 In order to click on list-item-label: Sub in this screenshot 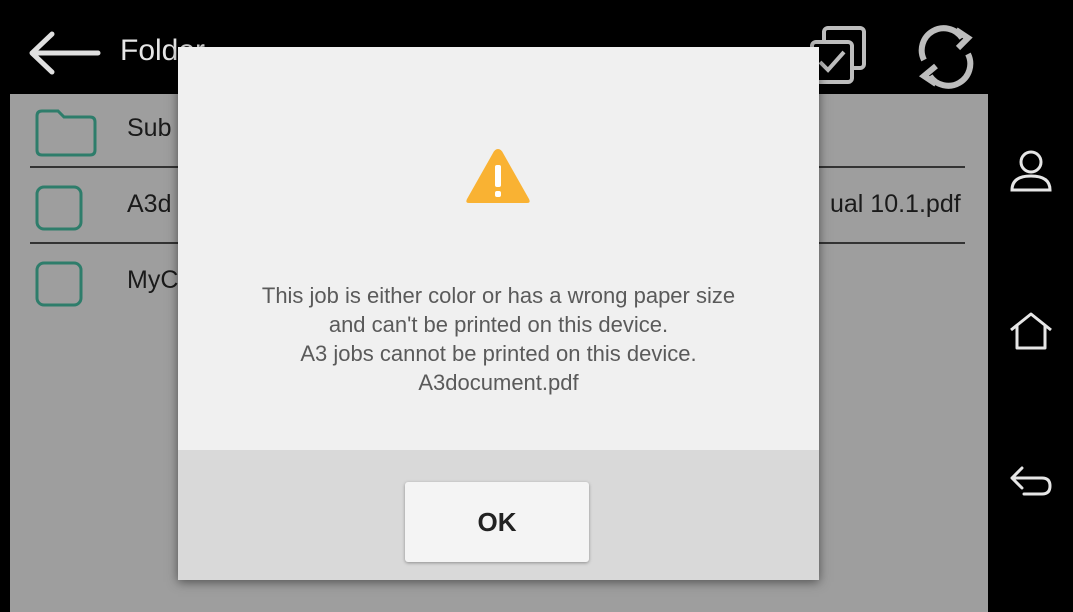, I will do `click(149, 128)`.